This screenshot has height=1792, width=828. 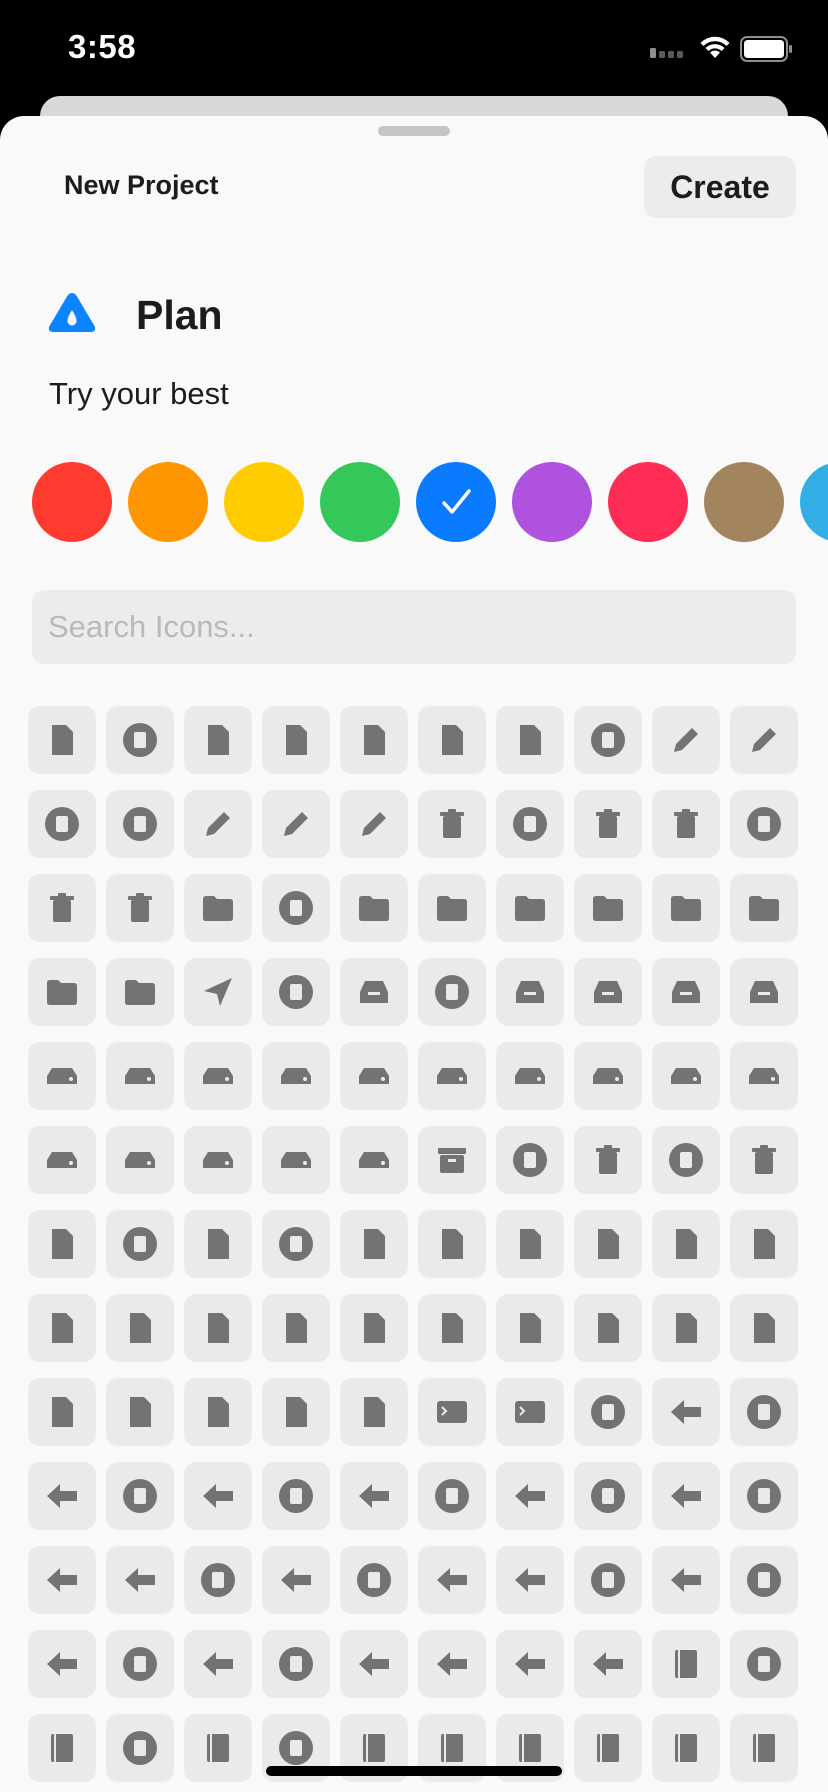 What do you see at coordinates (72, 313) in the screenshot?
I see `drop-triangle-icon` at bounding box center [72, 313].